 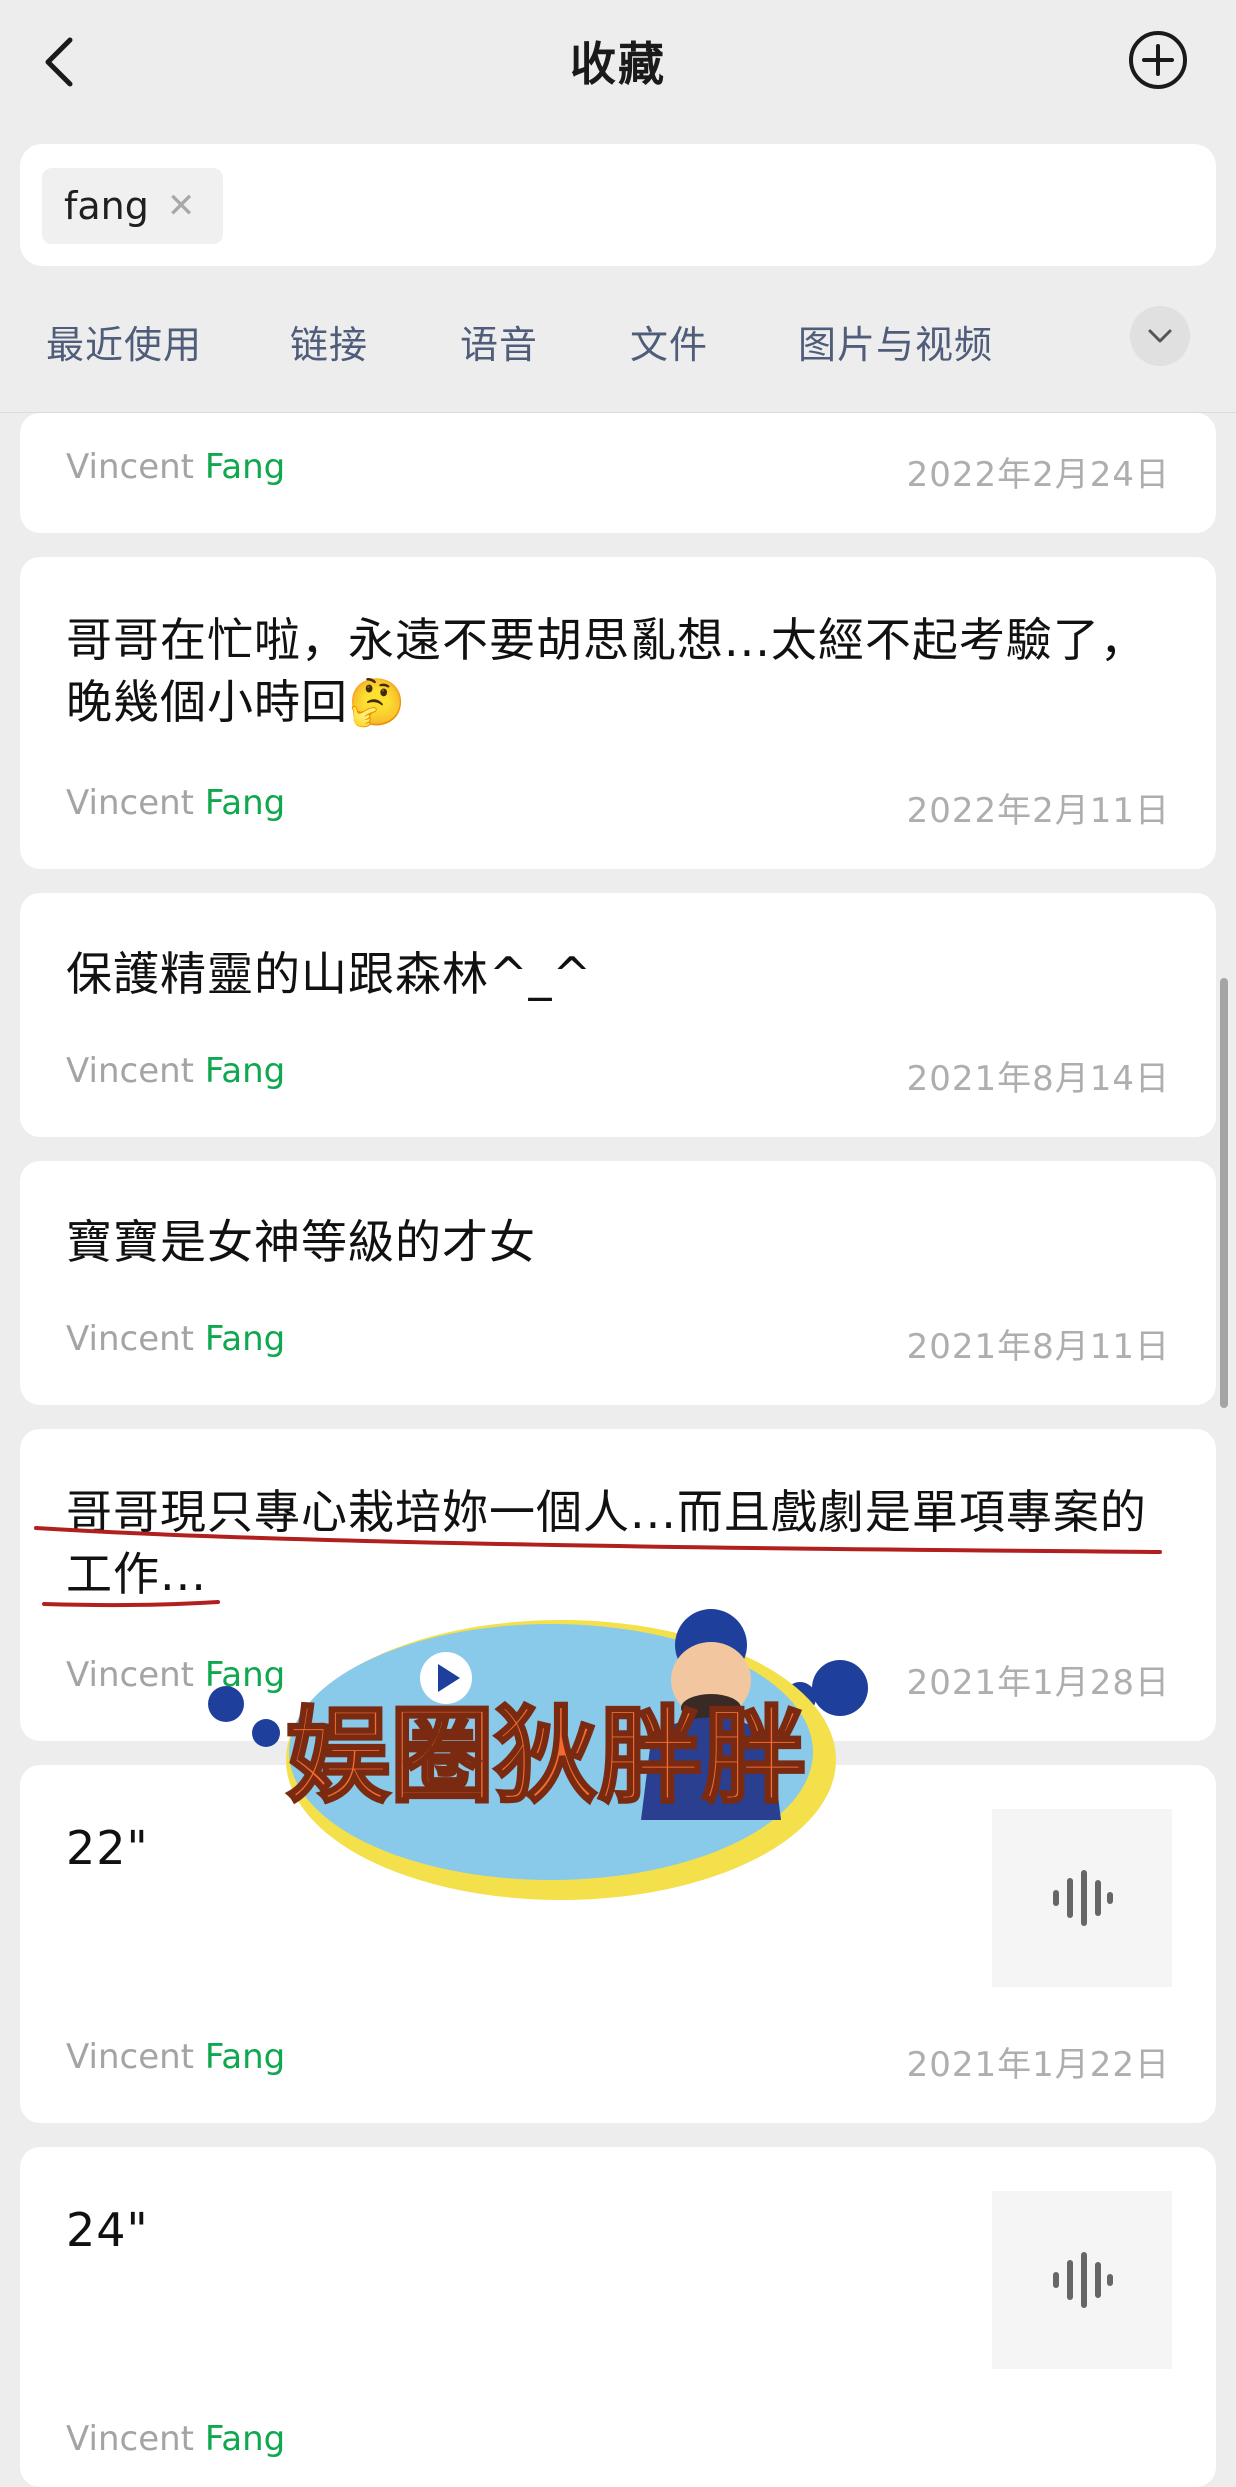 I want to click on sticker-text: 娱圈狄胖胖, so click(x=546, y=1756).